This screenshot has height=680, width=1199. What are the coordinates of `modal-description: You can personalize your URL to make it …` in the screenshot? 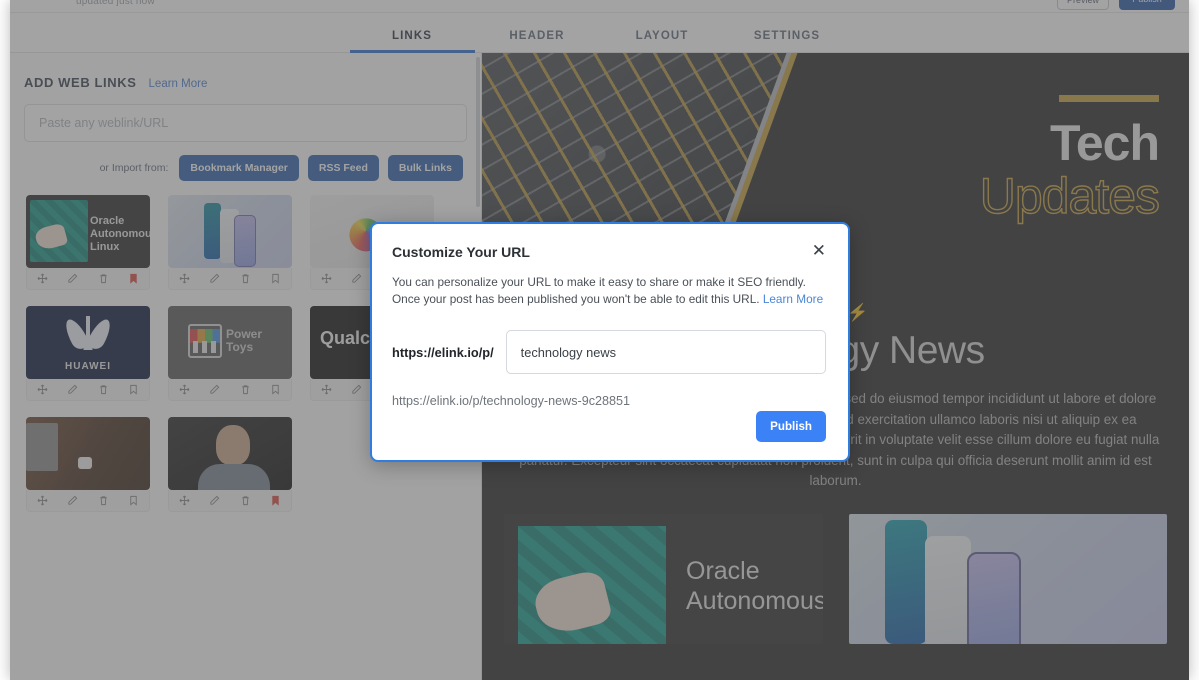 It's located at (608, 291).